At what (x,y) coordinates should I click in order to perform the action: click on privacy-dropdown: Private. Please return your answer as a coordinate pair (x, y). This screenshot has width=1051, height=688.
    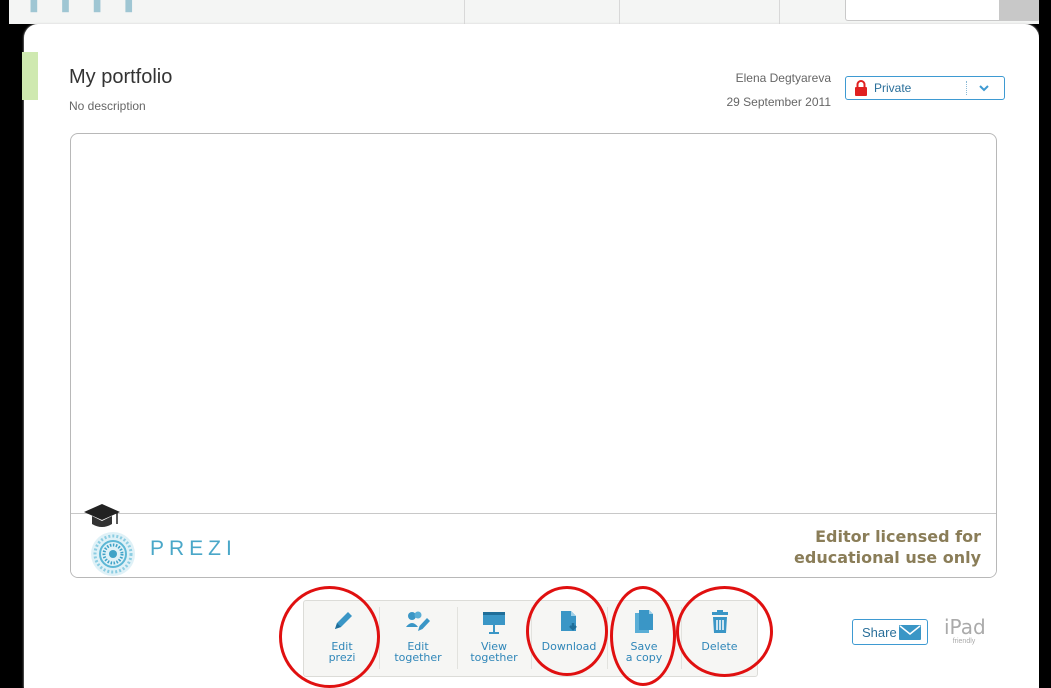
    Looking at the image, I should click on (925, 88).